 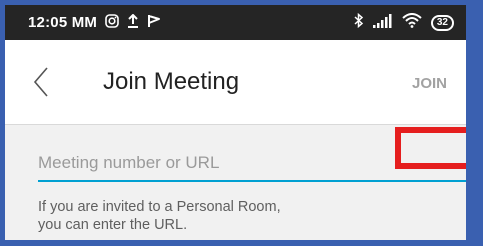 I want to click on battery-icon: 32, so click(x=442, y=22).